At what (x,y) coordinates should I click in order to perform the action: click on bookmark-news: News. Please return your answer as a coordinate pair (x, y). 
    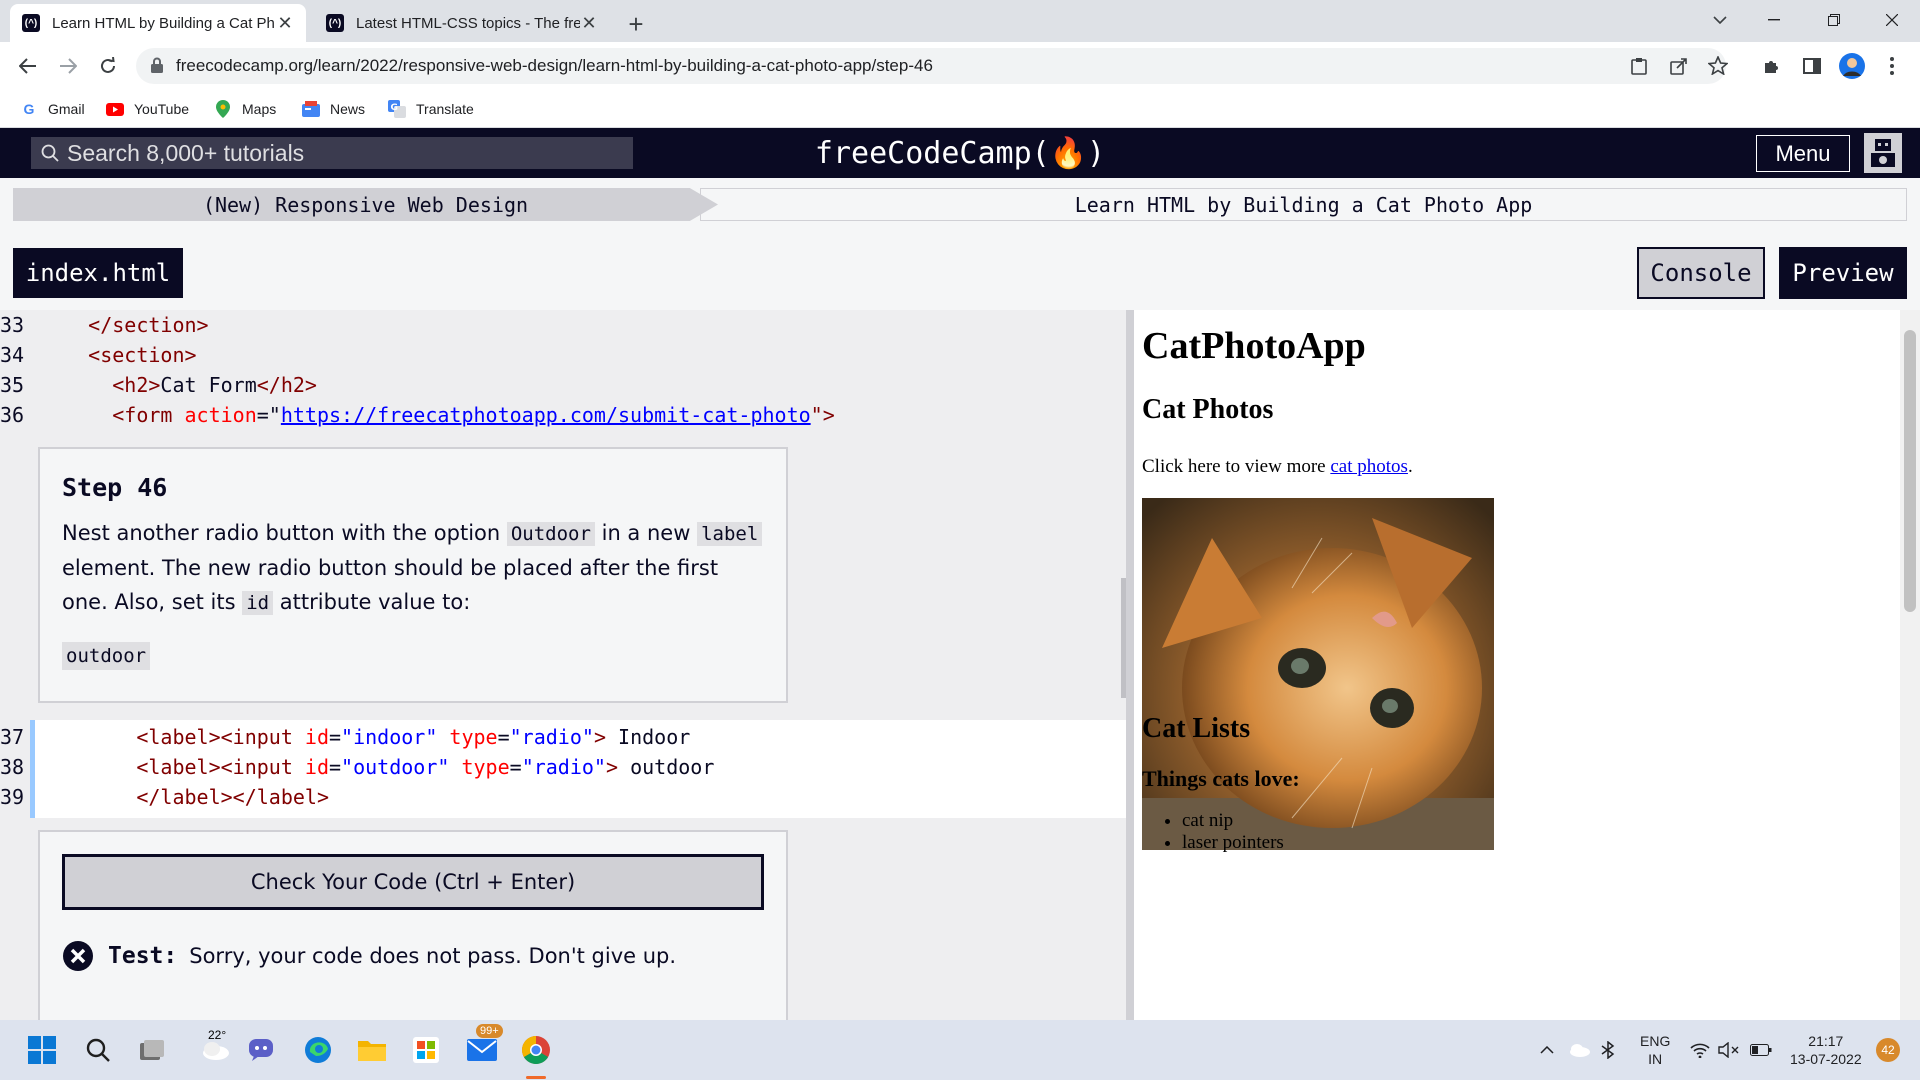
    Looking at the image, I should click on (333, 109).